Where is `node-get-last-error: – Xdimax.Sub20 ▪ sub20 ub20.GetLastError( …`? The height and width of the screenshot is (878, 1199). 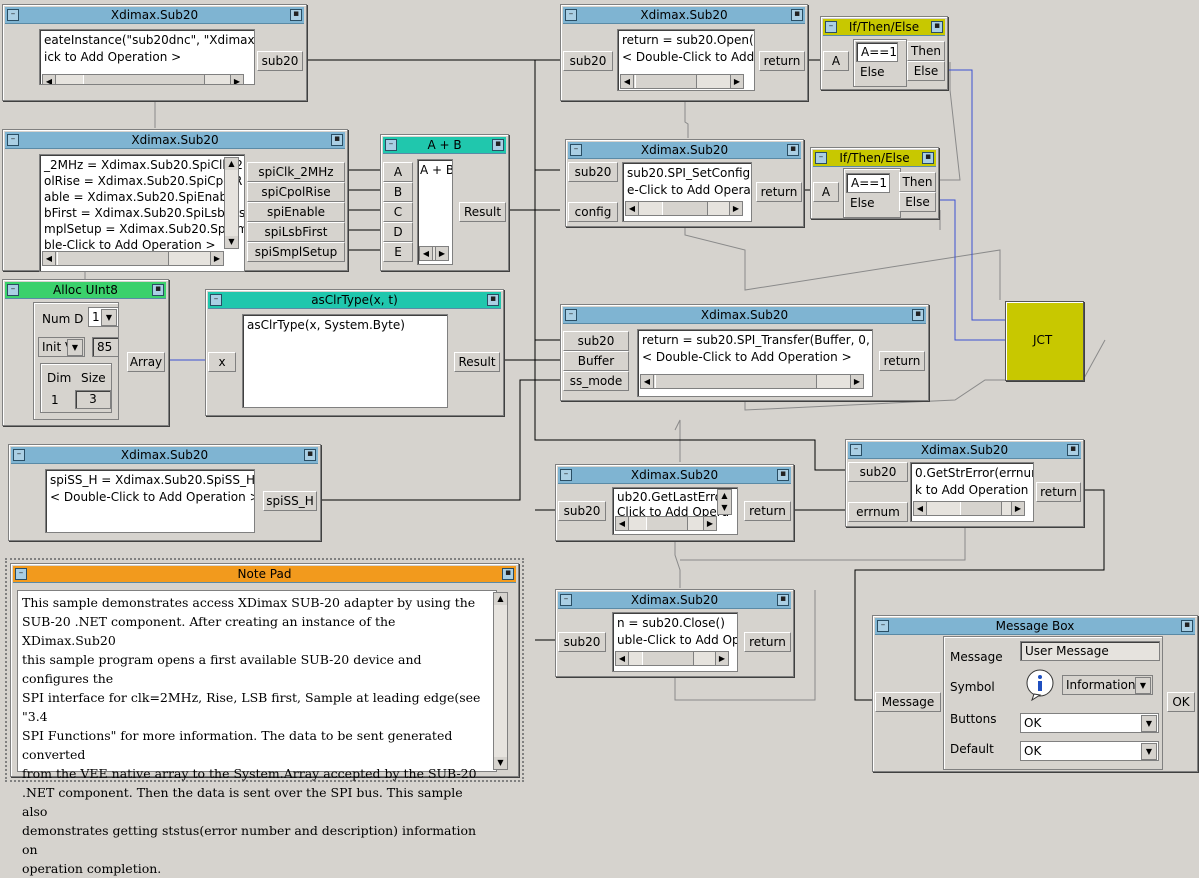 node-get-last-error: – Xdimax.Sub20 ▪ sub20 ub20.GetLastError( … is located at coordinates (674, 502).